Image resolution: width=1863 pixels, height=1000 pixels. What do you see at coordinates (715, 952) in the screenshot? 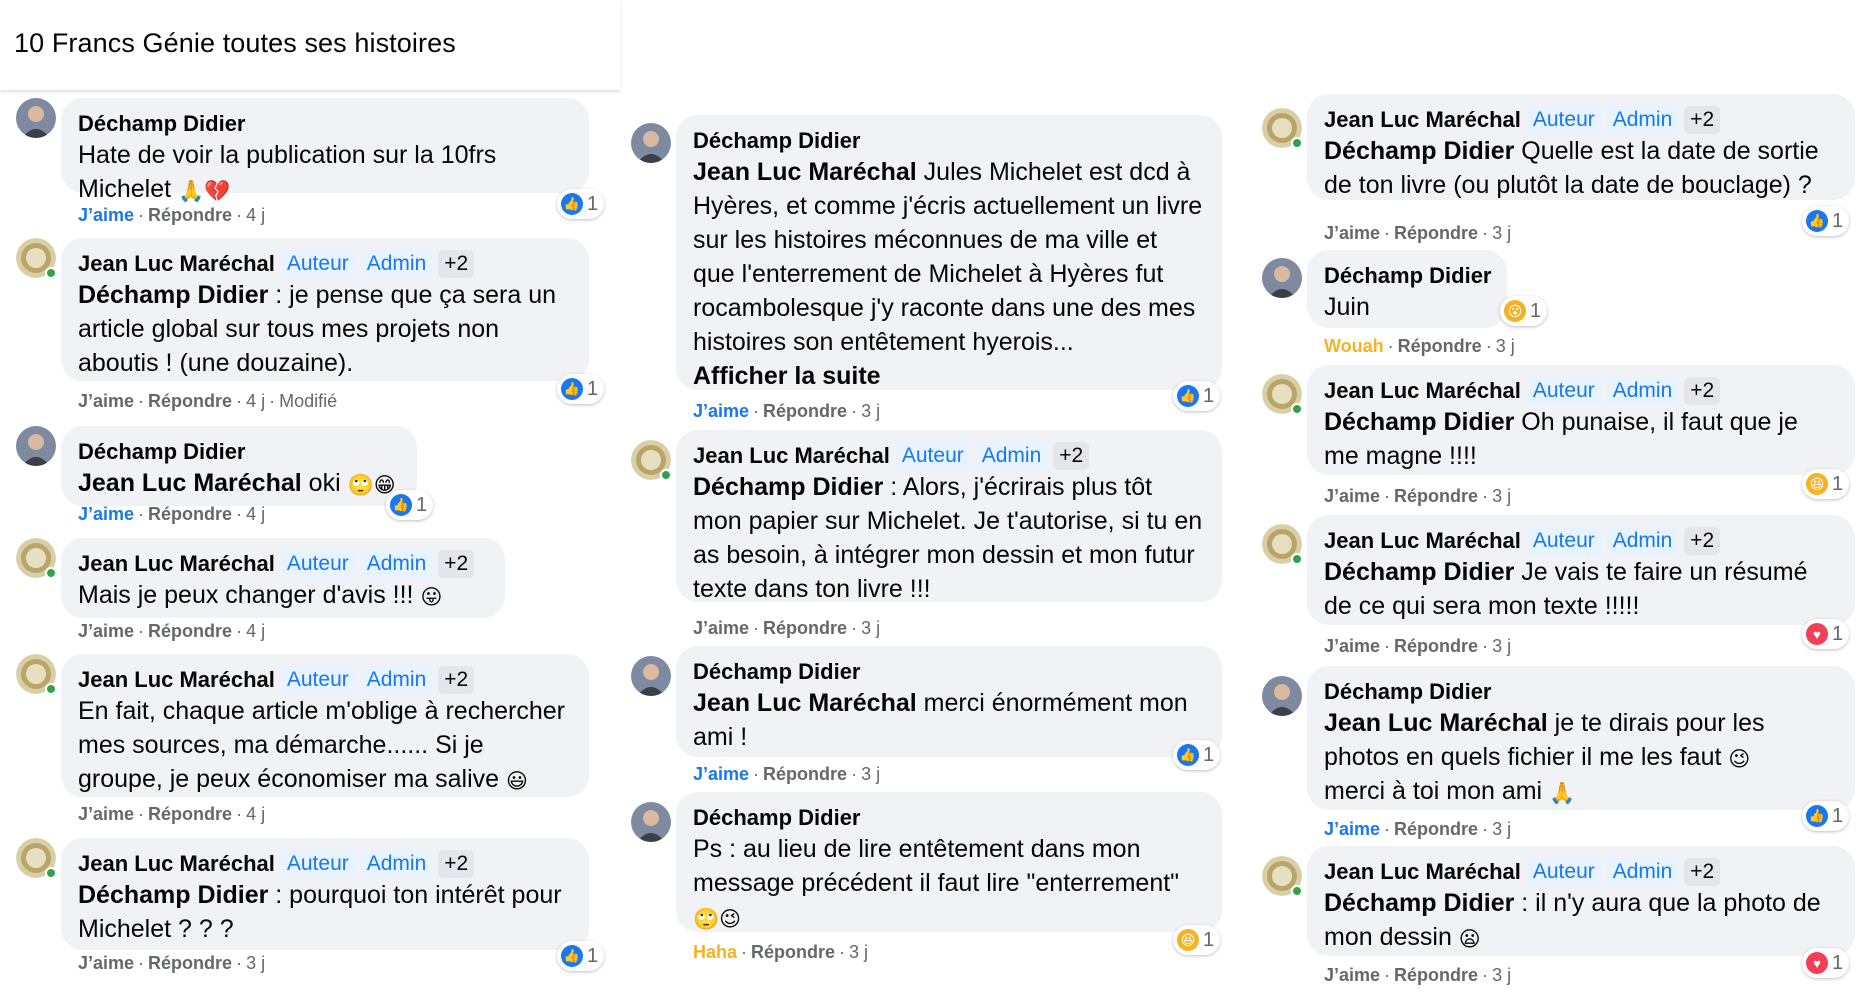
I see `haha-button: Haha` at bounding box center [715, 952].